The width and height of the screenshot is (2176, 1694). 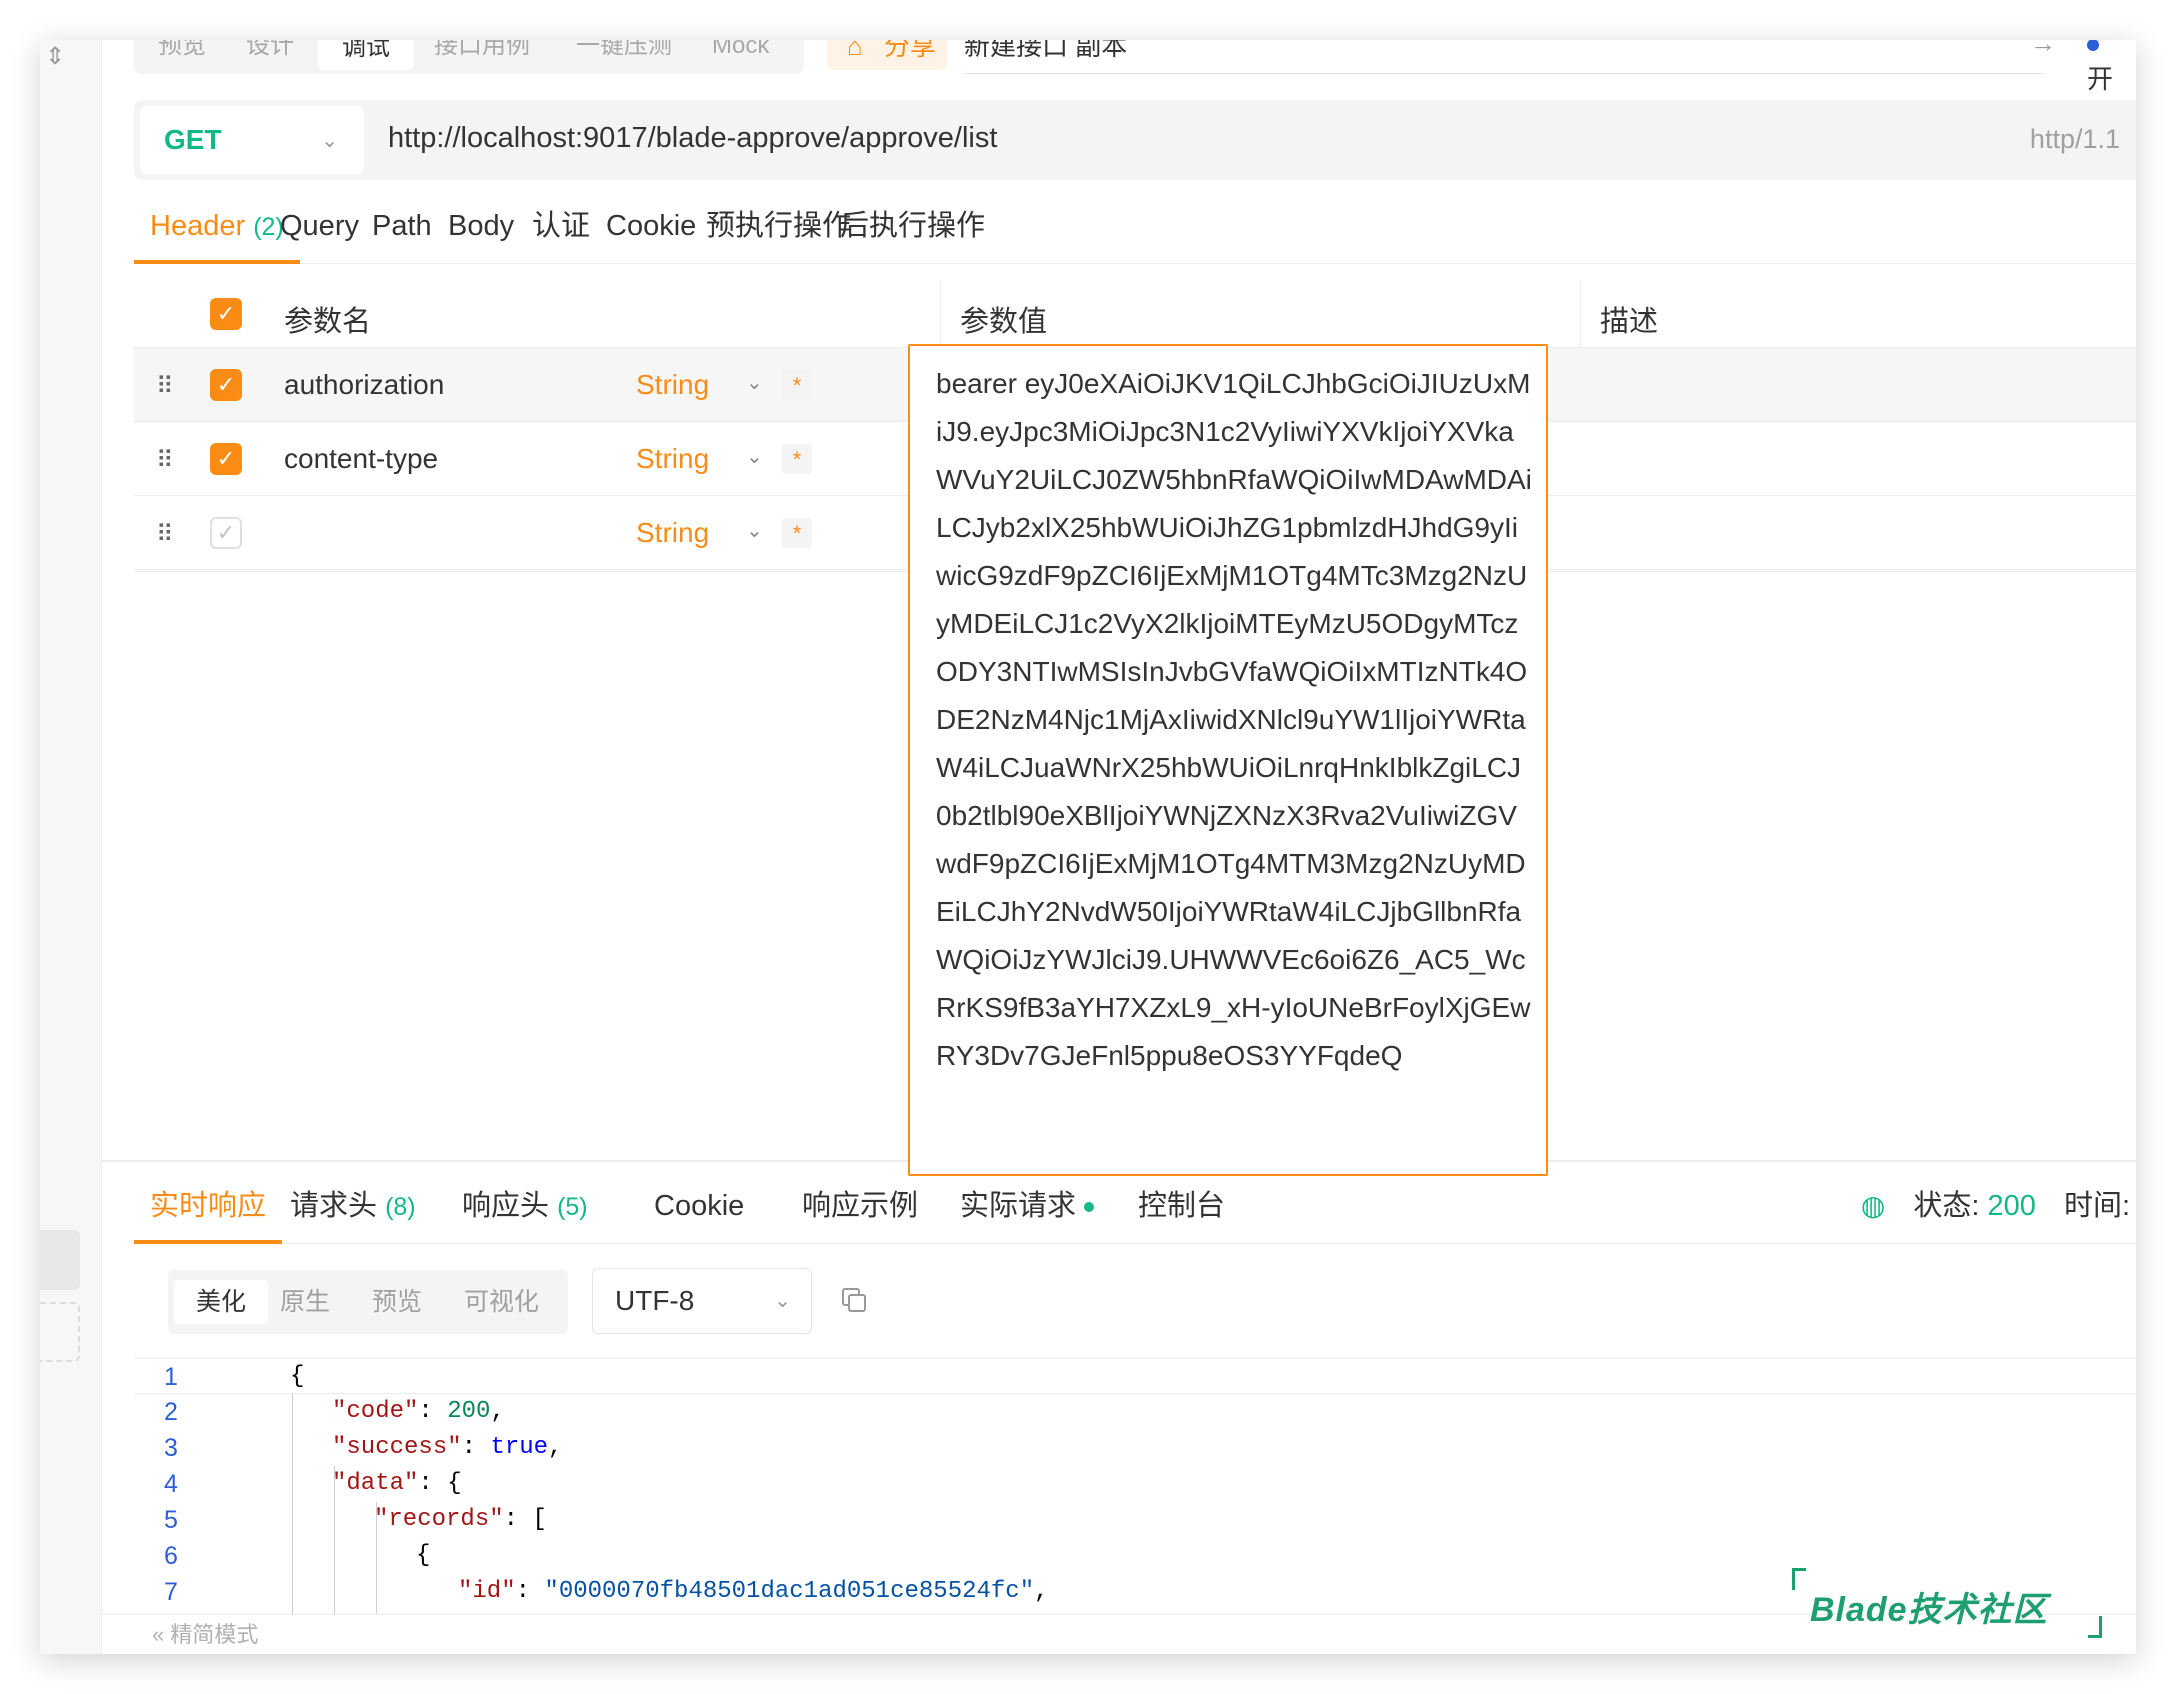 I want to click on tab-header-label: Header, so click(x=198, y=226).